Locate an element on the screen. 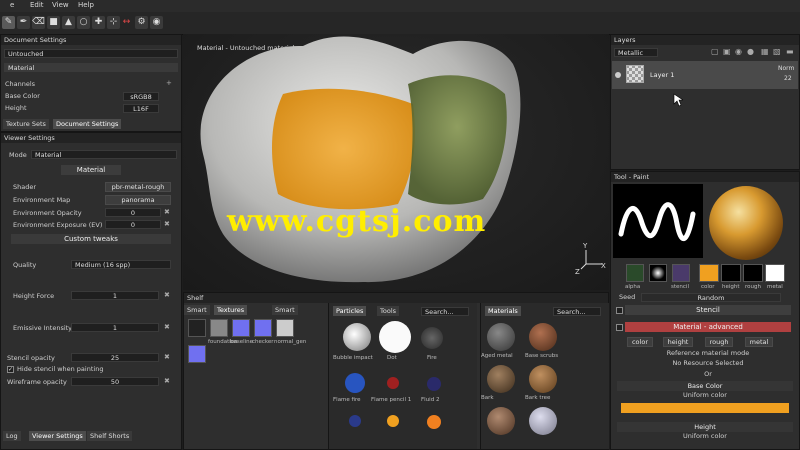 This screenshot has height=450, width=800. duplicate-layer-icon: ▧ is located at coordinates (777, 51).